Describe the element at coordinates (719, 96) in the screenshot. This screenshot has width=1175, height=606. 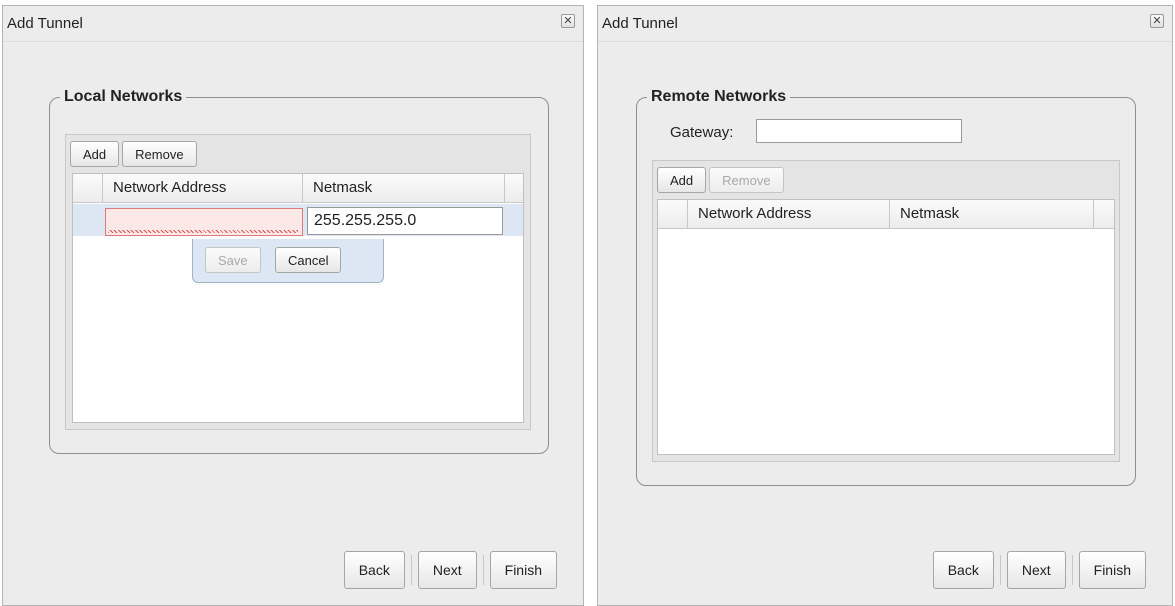
I see `group-title: Remote Networks` at that location.